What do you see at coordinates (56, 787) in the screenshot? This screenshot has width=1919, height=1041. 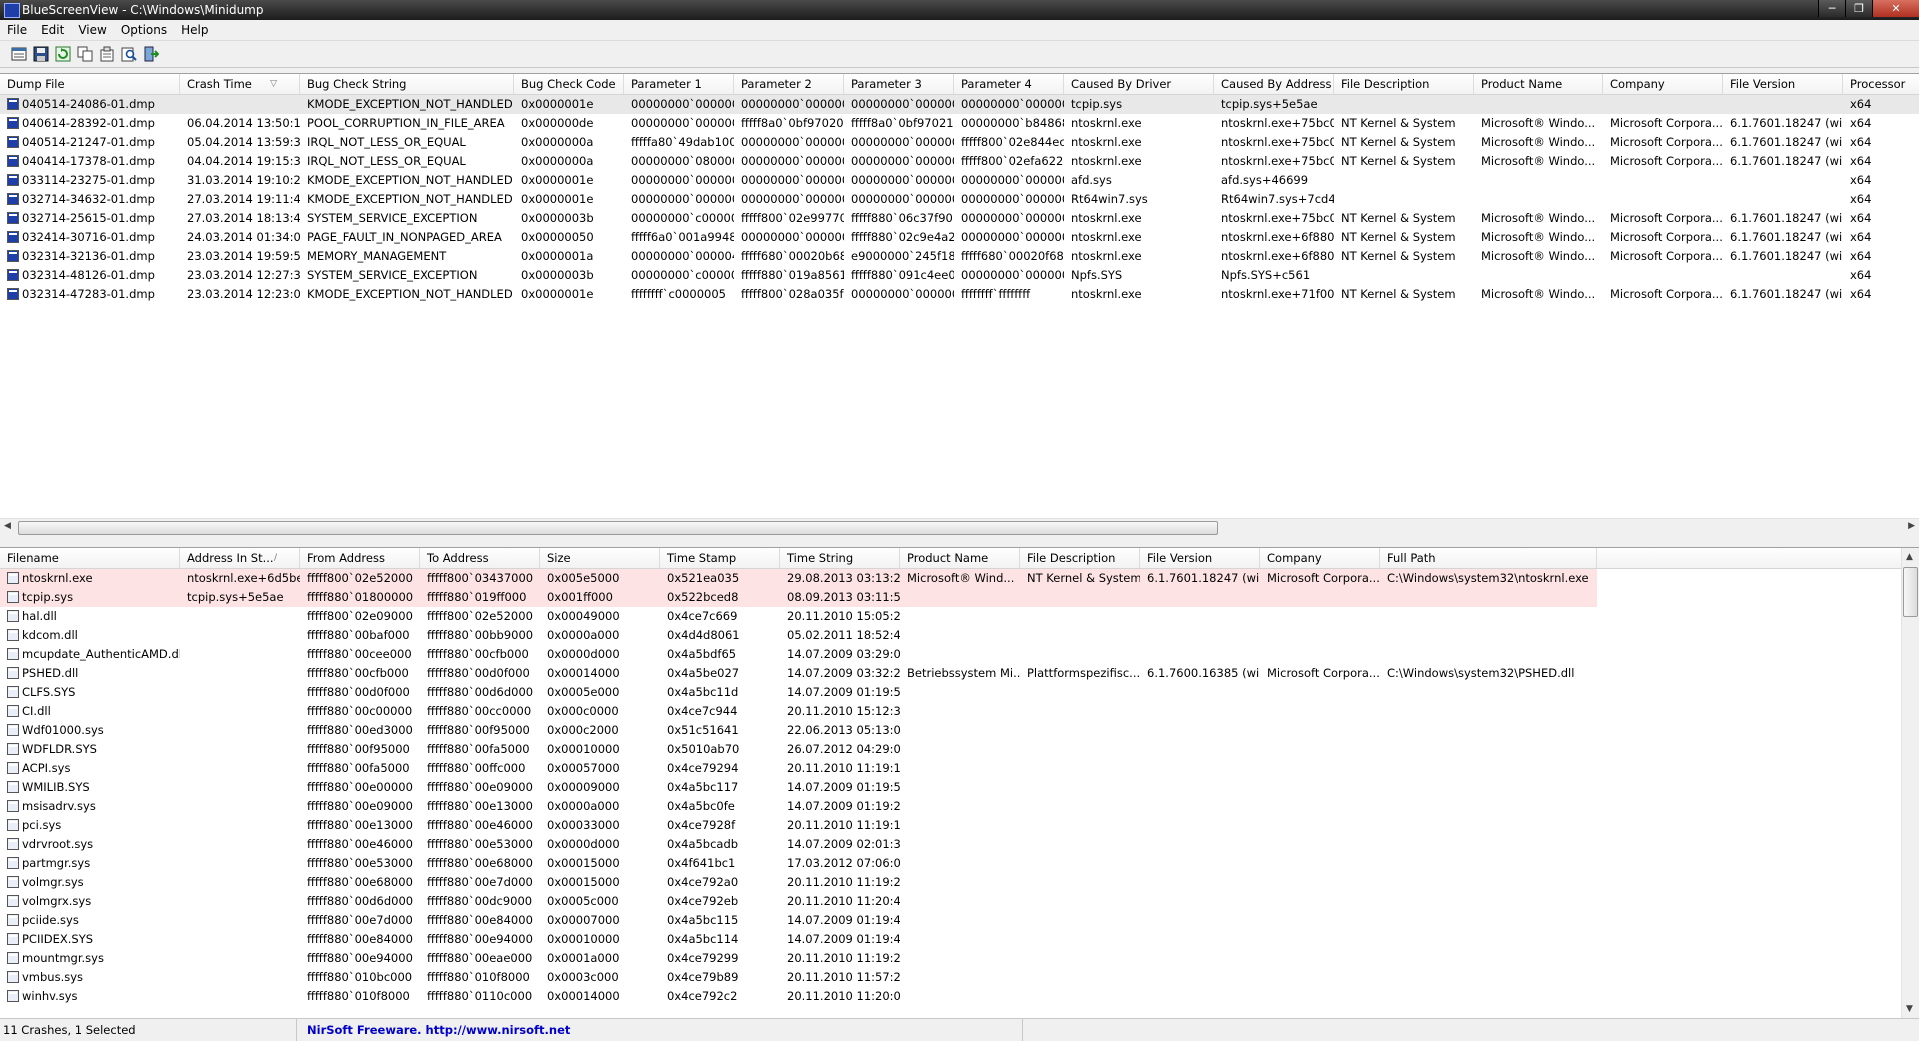 I see `cell-filename: WMILIB.SYS` at bounding box center [56, 787].